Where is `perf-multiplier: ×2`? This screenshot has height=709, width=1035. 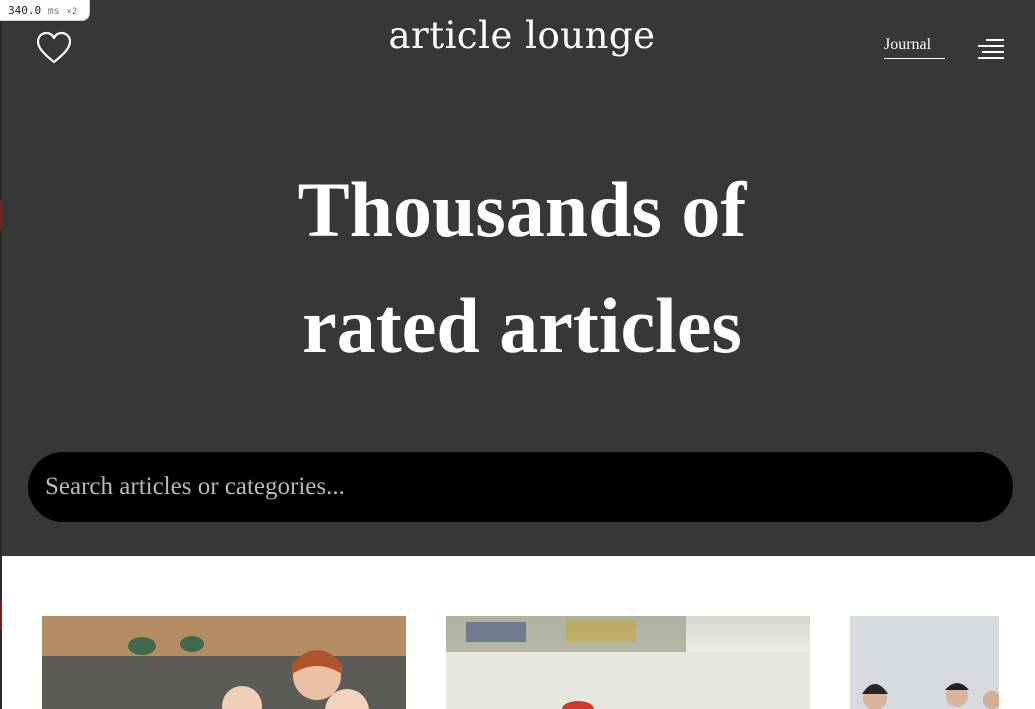
perf-multiplier: ×2 is located at coordinates (72, 12).